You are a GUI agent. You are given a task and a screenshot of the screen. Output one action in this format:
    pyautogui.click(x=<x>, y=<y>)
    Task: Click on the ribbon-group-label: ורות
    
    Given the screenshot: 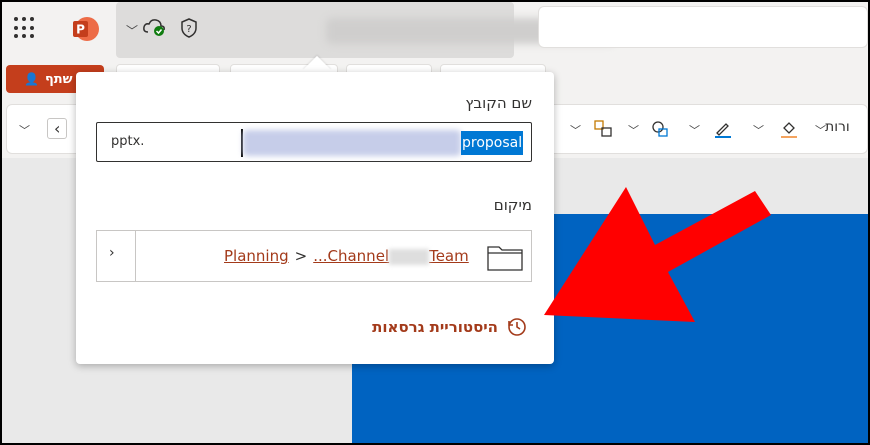 What is the action you would take?
    pyautogui.click(x=837, y=127)
    